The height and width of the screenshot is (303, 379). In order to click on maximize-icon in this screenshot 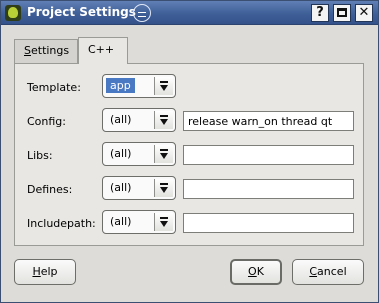, I will do `click(342, 12)`.